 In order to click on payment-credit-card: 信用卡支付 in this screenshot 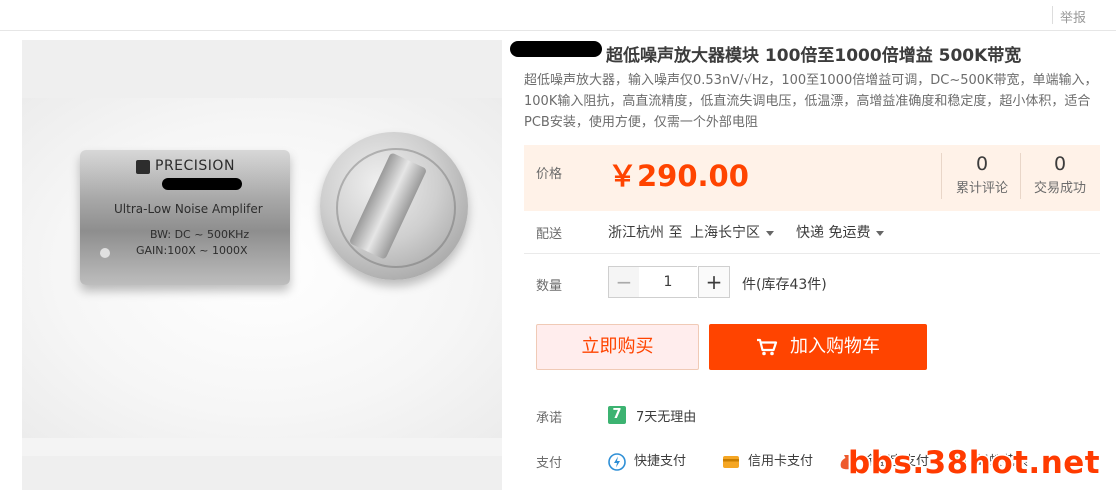, I will do `click(767, 460)`.